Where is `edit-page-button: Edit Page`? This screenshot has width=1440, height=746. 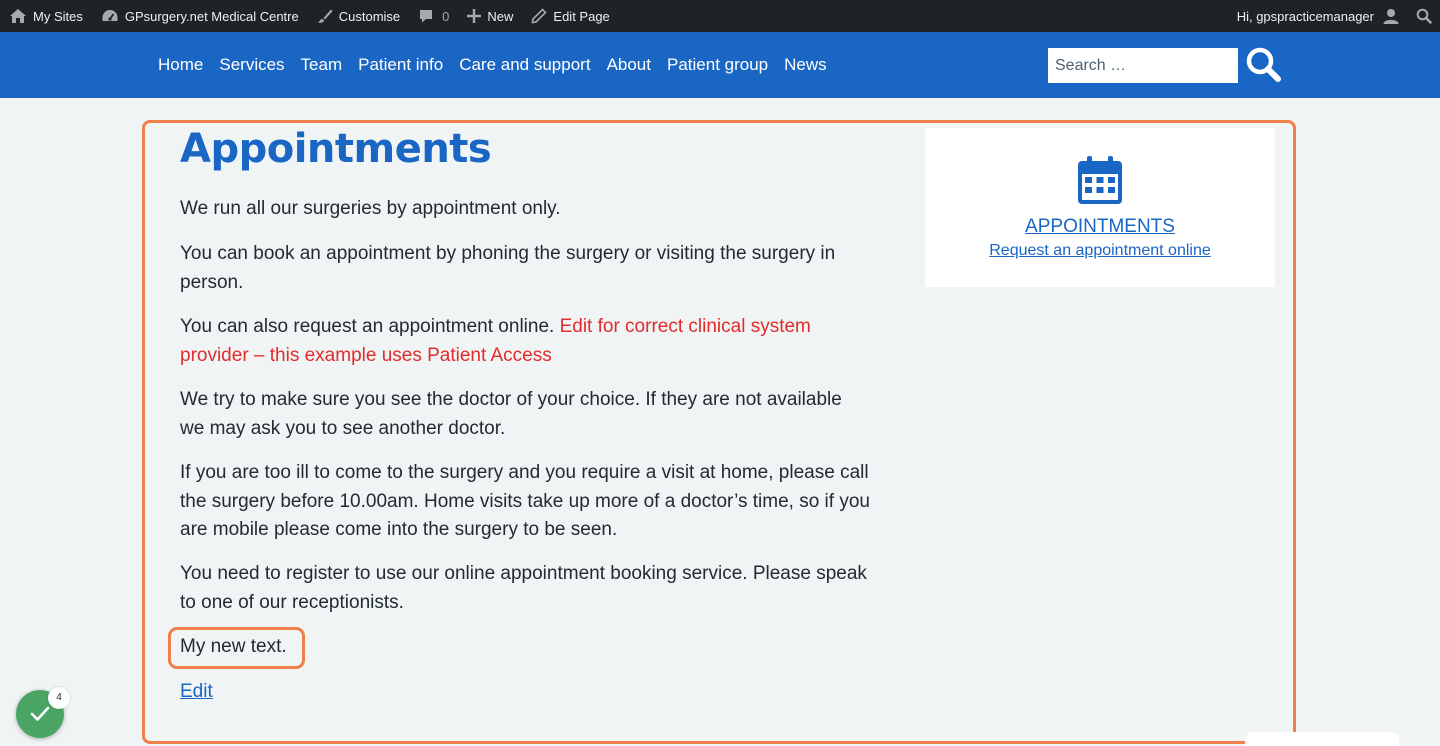
edit-page-button: Edit Page is located at coordinates (570, 16).